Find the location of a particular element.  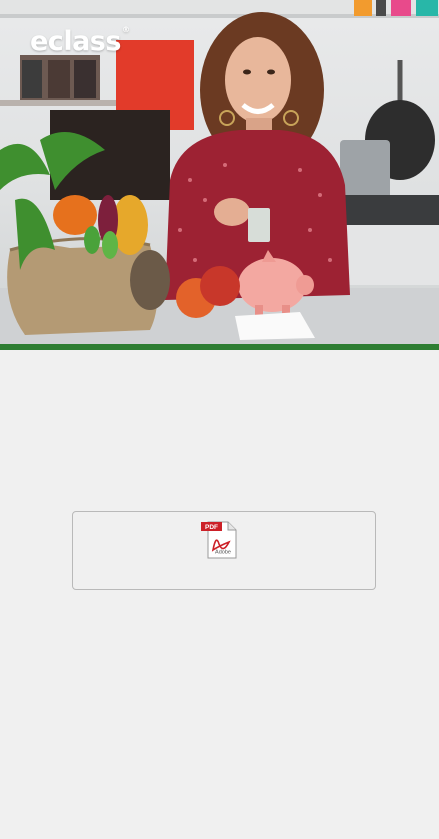

adobe-label: Adobe is located at coordinates (223, 553).